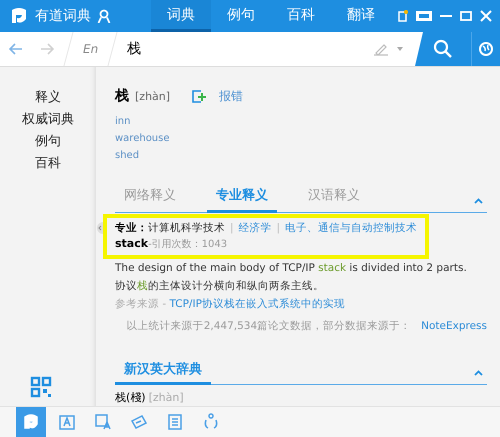 The width and height of the screenshot is (500, 437). Describe the element at coordinates (220, 286) in the screenshot. I see `example-sentence: 协议栈的主体设计分横向和纵向两条主线。` at that location.